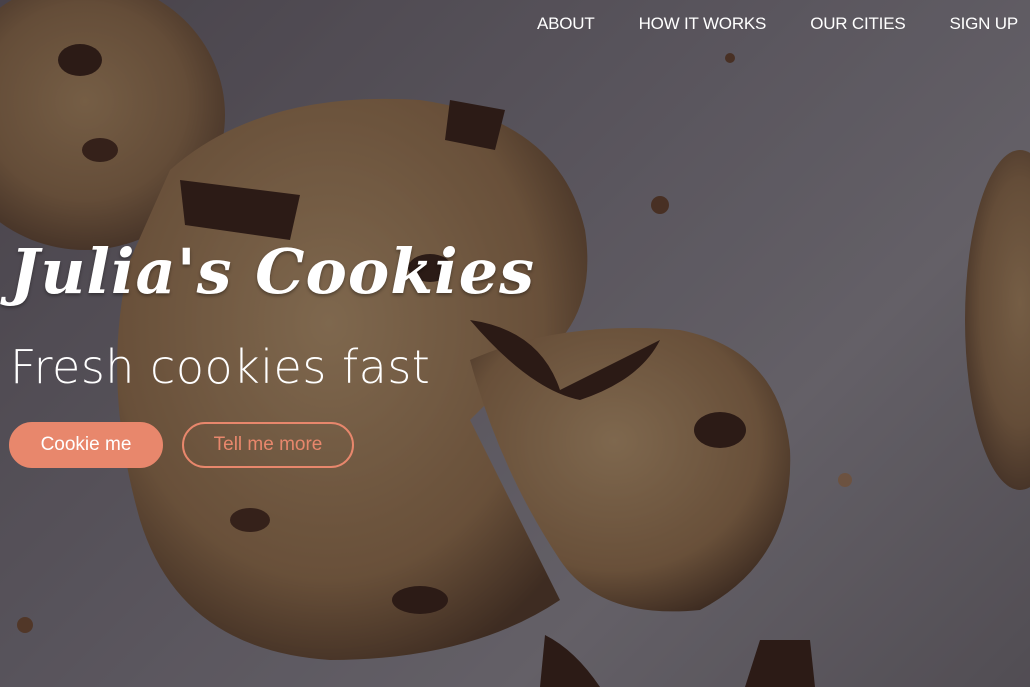 The height and width of the screenshot is (687, 1030). I want to click on nav-link-our-cities: OUR CITIES, so click(835, 24).